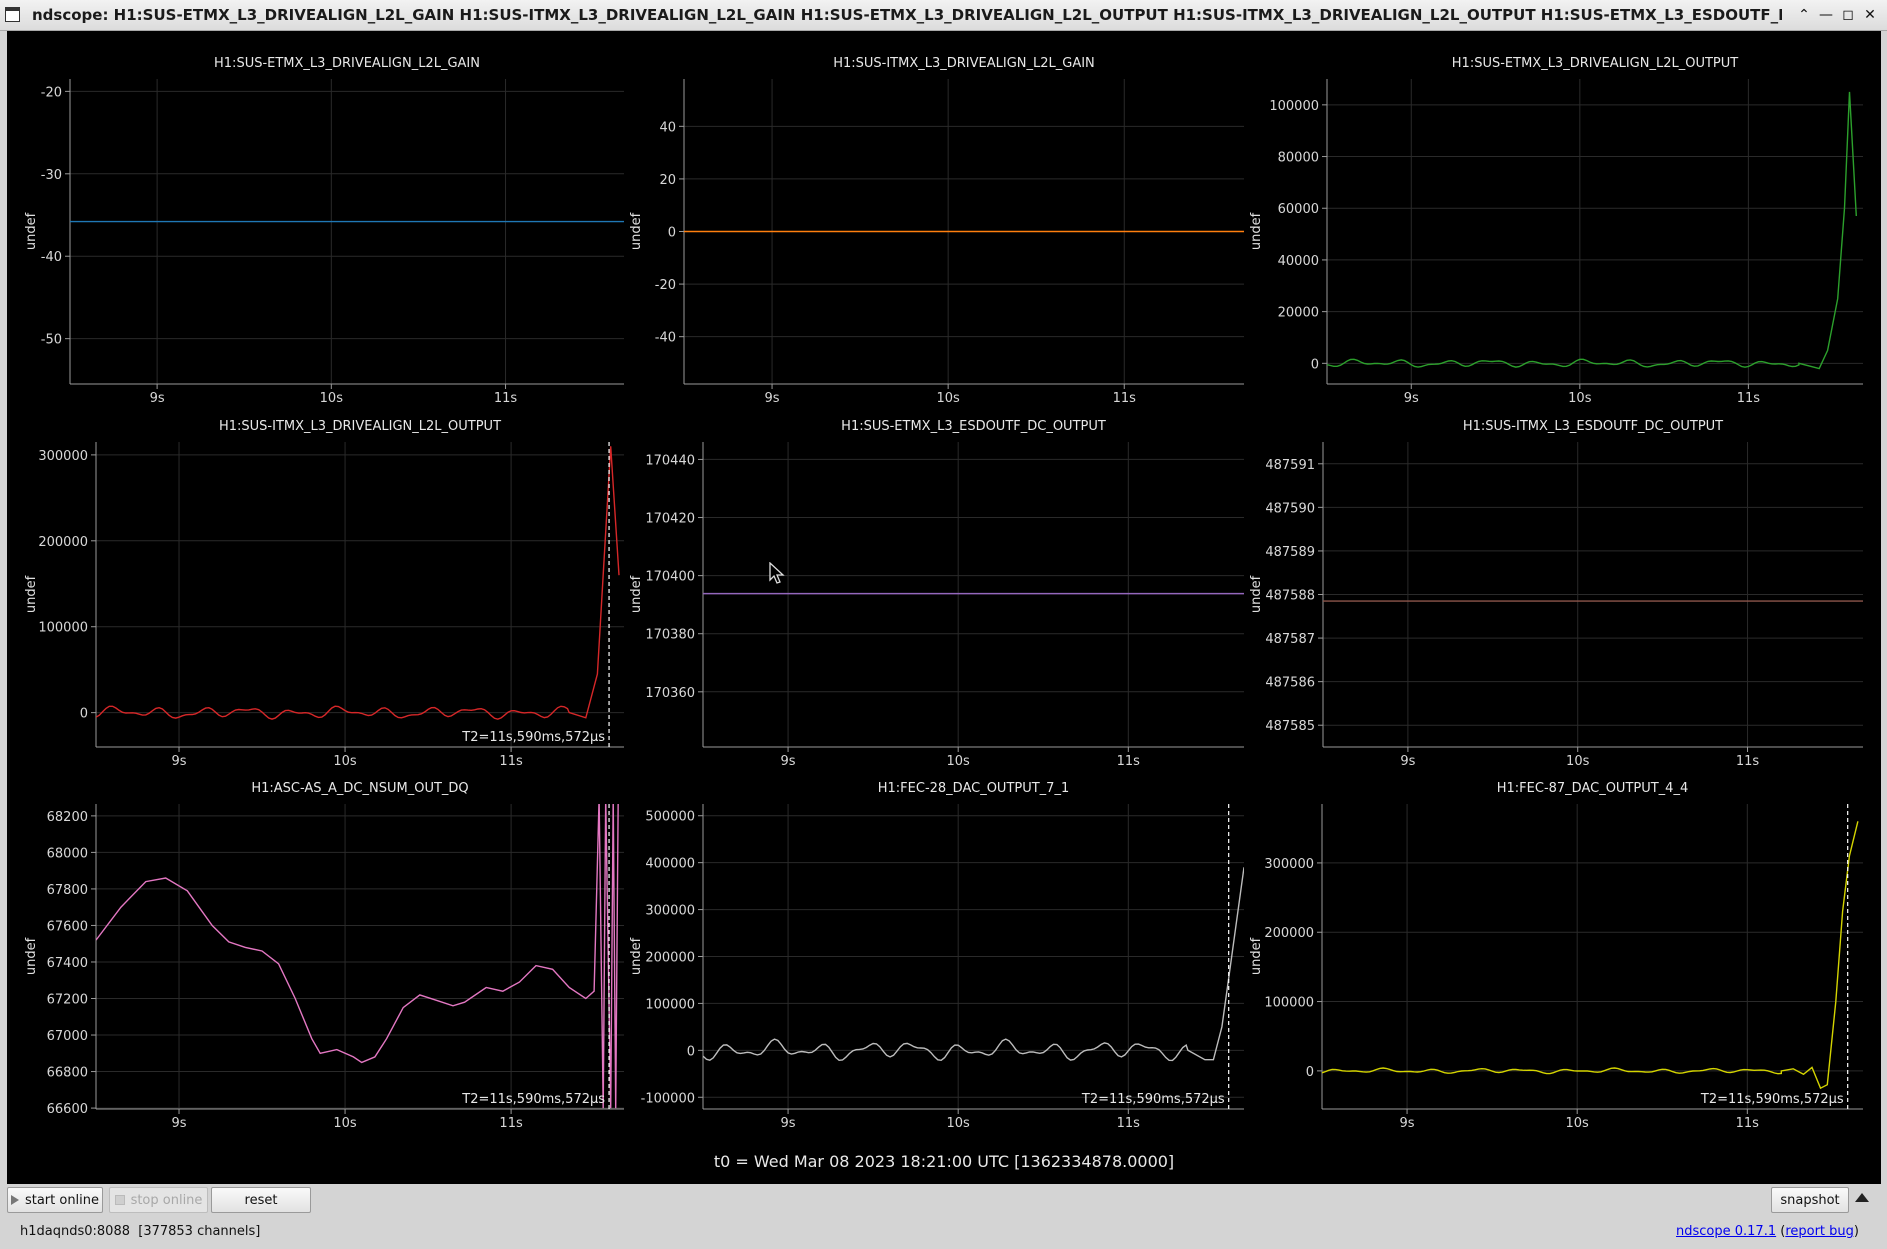  What do you see at coordinates (670, 577) in the screenshot?
I see `y-tick-label: 170400` at bounding box center [670, 577].